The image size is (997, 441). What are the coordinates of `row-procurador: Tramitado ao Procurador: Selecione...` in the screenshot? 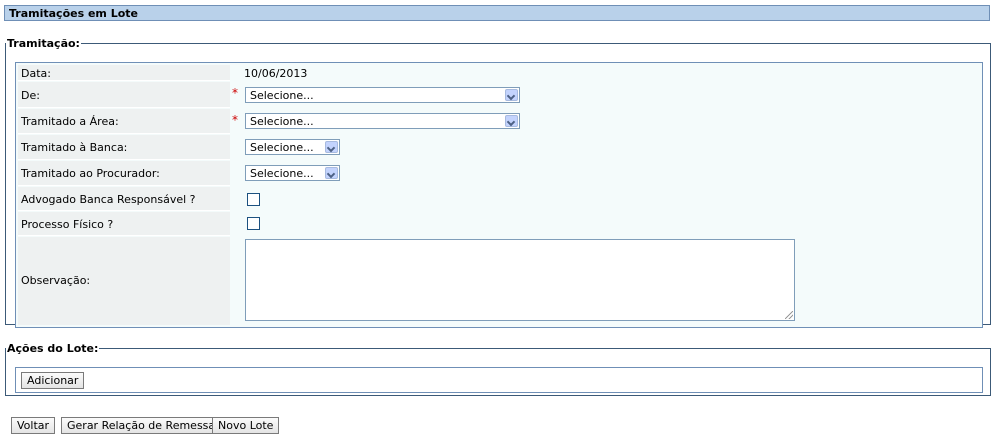 It's located at (499, 173).